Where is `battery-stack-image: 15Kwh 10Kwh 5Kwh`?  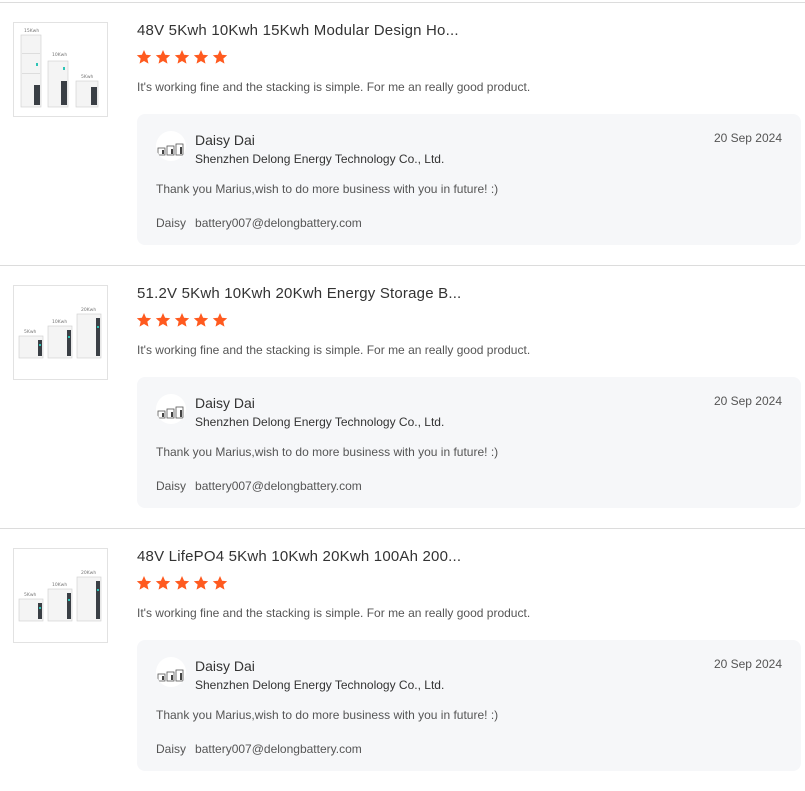 battery-stack-image: 15Kwh 10Kwh 5Kwh is located at coordinates (59, 68).